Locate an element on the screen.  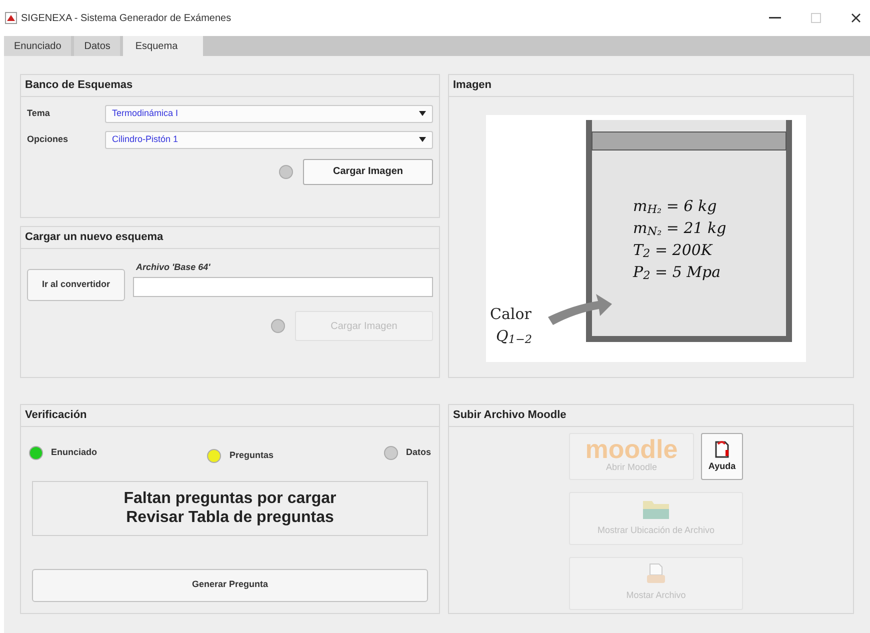
dropdown: Termodinámica I is located at coordinates (269, 113).